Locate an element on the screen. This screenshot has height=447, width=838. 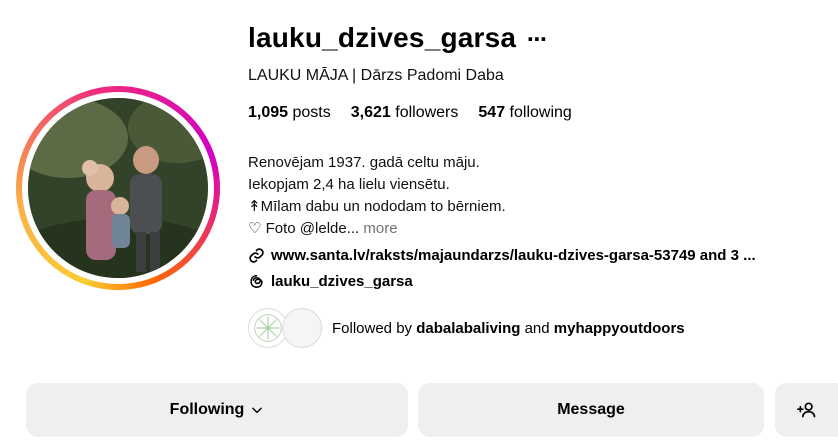
message-button: Message is located at coordinates (591, 410).